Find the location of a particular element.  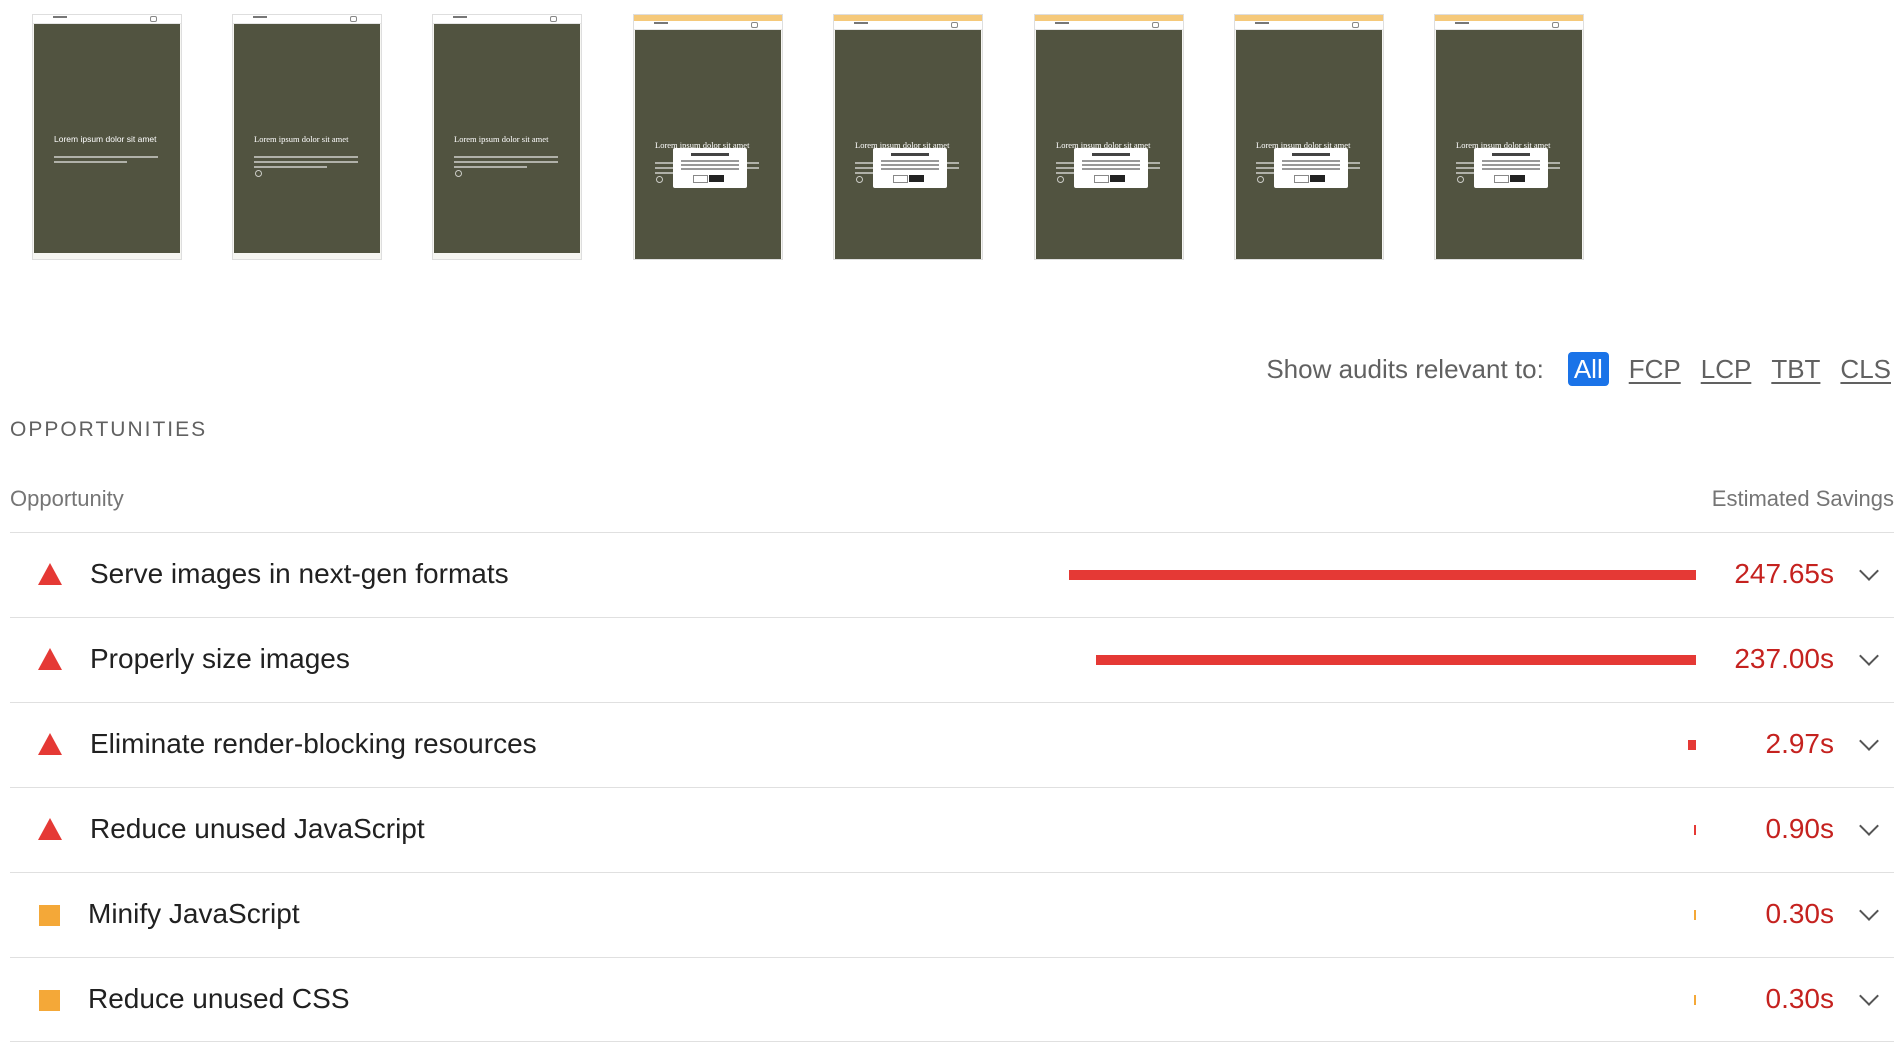

audit-row: Reduce unused CSS 0.30s is located at coordinates (952, 999).